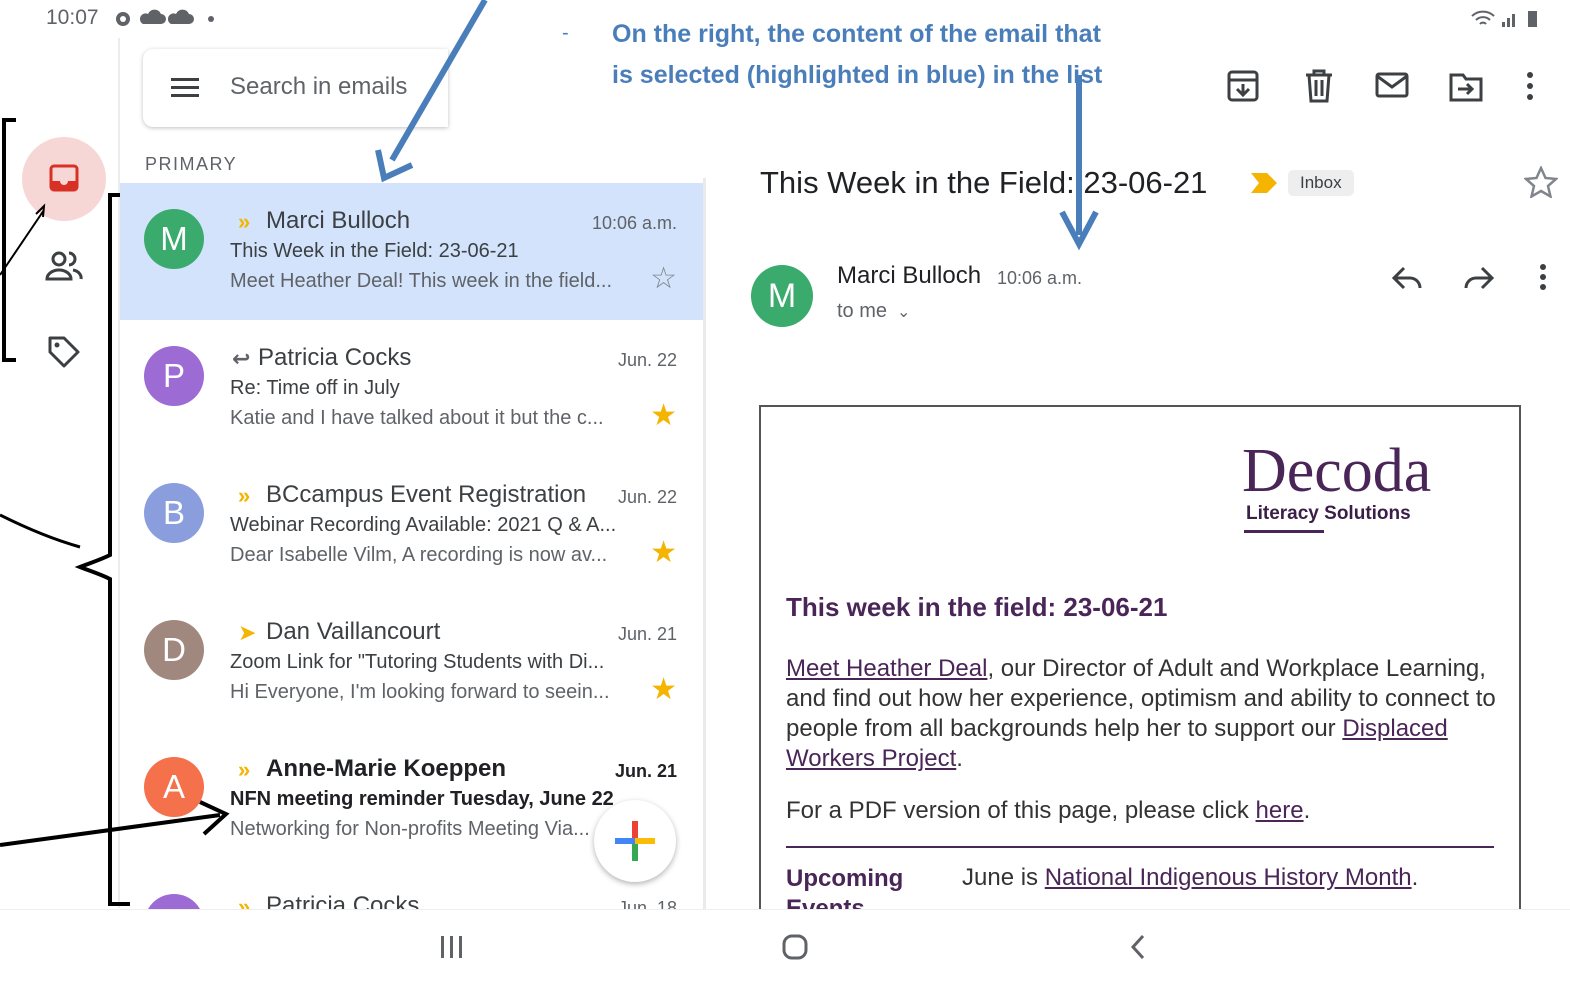  I want to click on link-pdf-here: here, so click(1280, 810).